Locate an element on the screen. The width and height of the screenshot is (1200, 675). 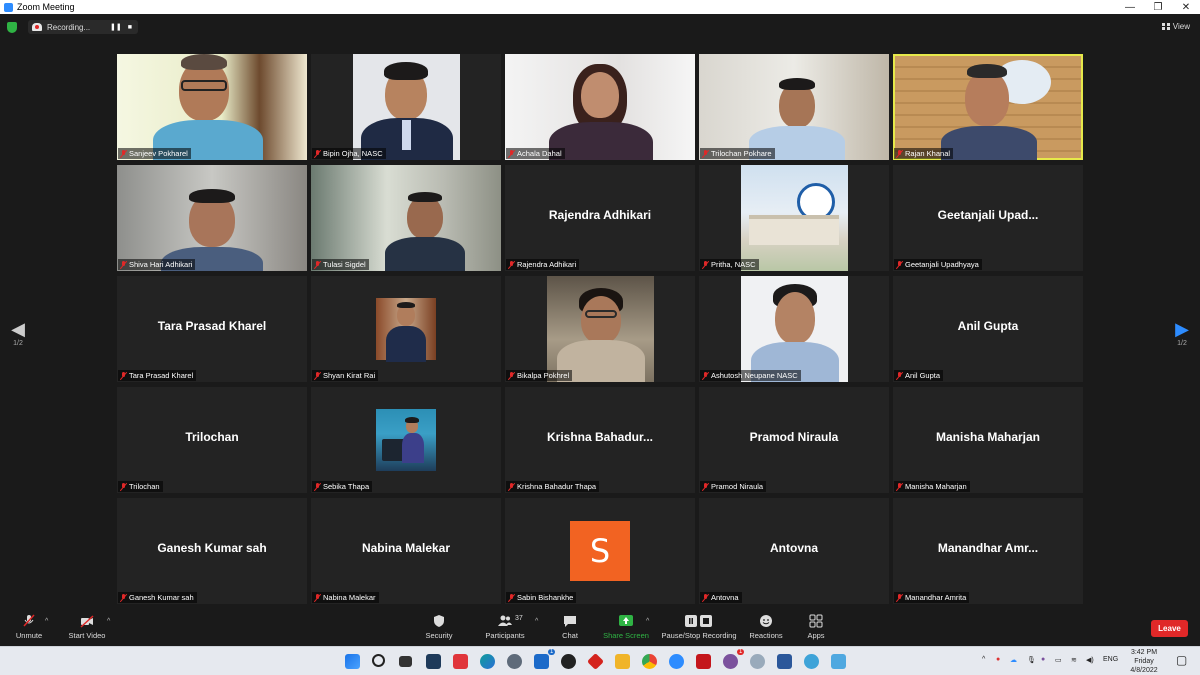
participant-tile: S Sabin Bishankhe is located at coordinates (600, 551).